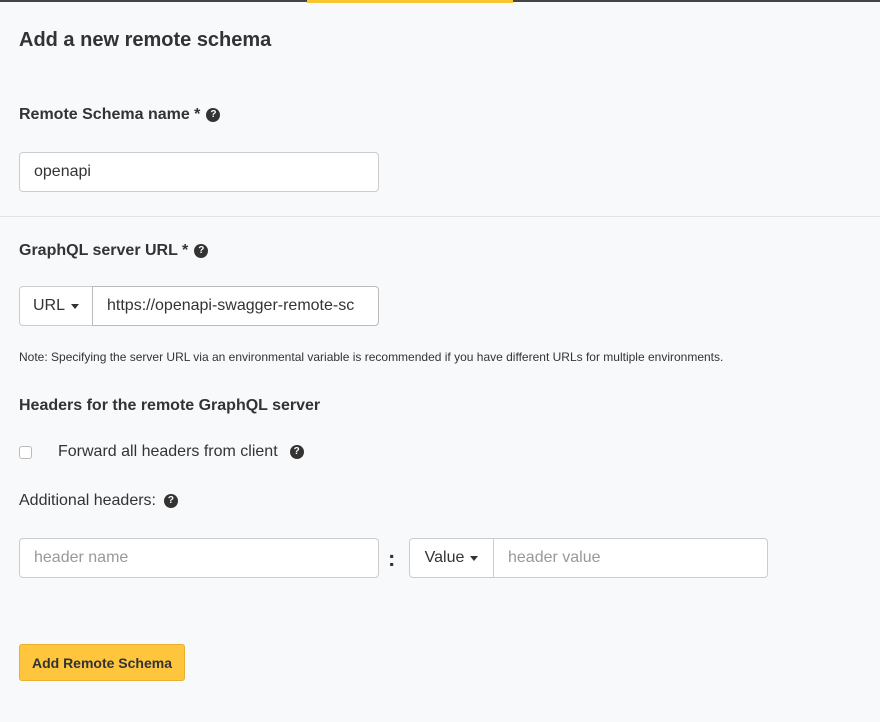 Image resolution: width=880 pixels, height=722 pixels. Describe the element at coordinates (145, 40) in the screenshot. I see `page-title: Add a new remote schema` at that location.